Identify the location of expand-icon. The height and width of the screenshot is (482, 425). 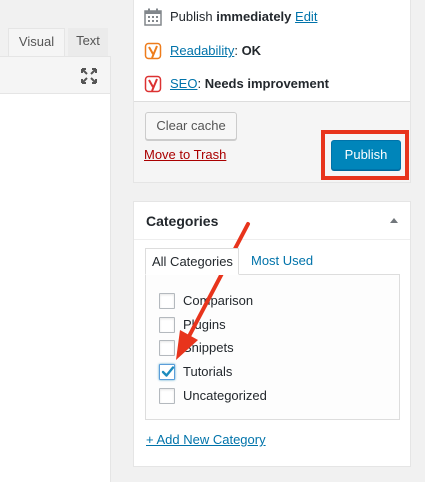
(89, 76).